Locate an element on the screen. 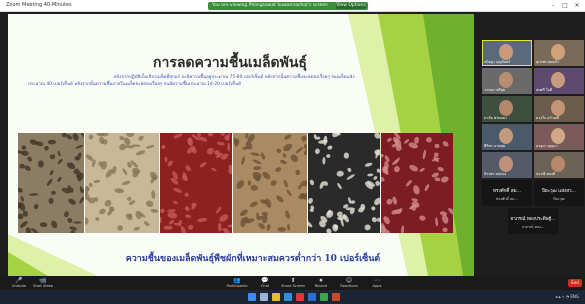  participant-tile: ดวงใจ แก้วมณี is located at coordinates (559, 109).